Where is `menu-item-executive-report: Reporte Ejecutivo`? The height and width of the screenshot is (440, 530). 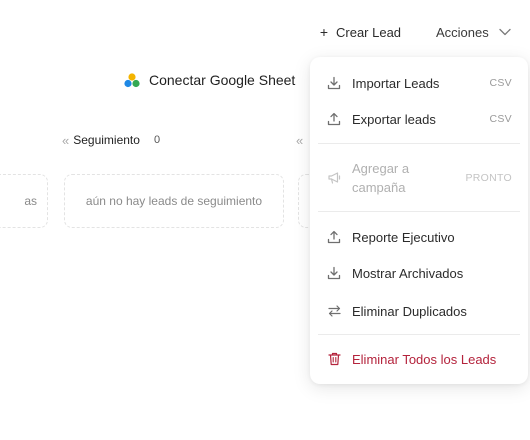 menu-item-executive-report: Reporte Ejecutivo is located at coordinates (419, 237).